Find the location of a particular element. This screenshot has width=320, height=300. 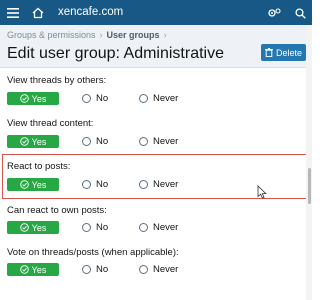

permission-label: React to posts: is located at coordinates (39, 166).